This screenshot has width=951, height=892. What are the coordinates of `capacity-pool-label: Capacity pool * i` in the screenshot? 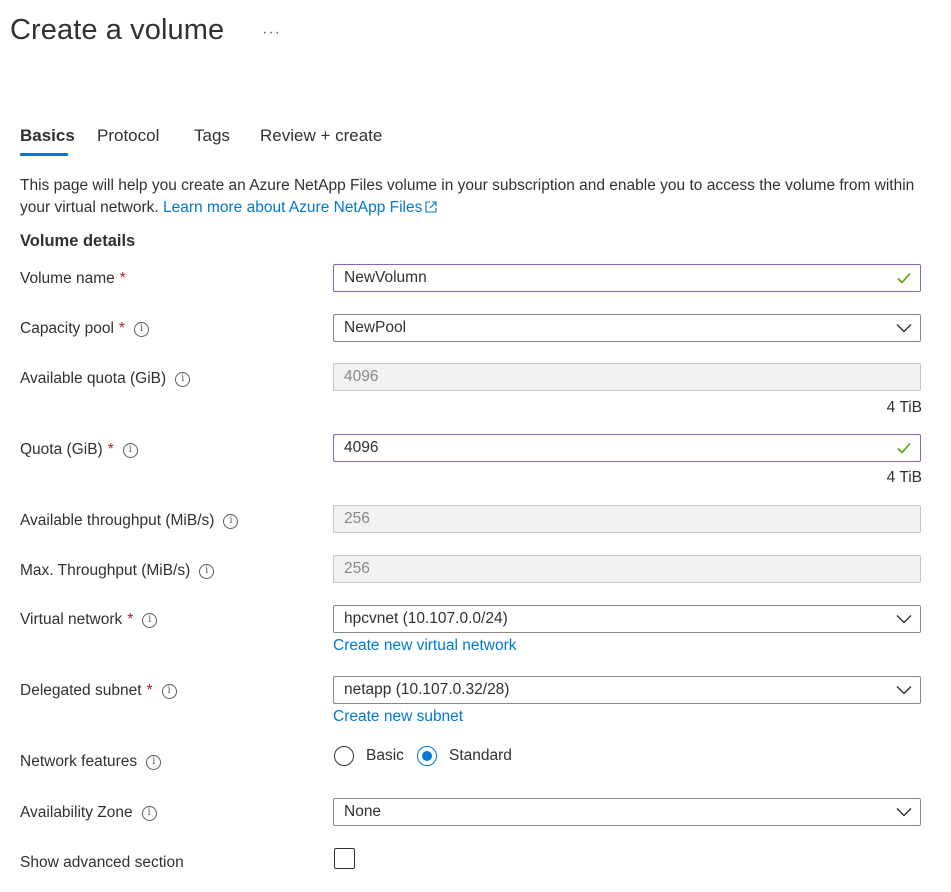 It's located at (84, 329).